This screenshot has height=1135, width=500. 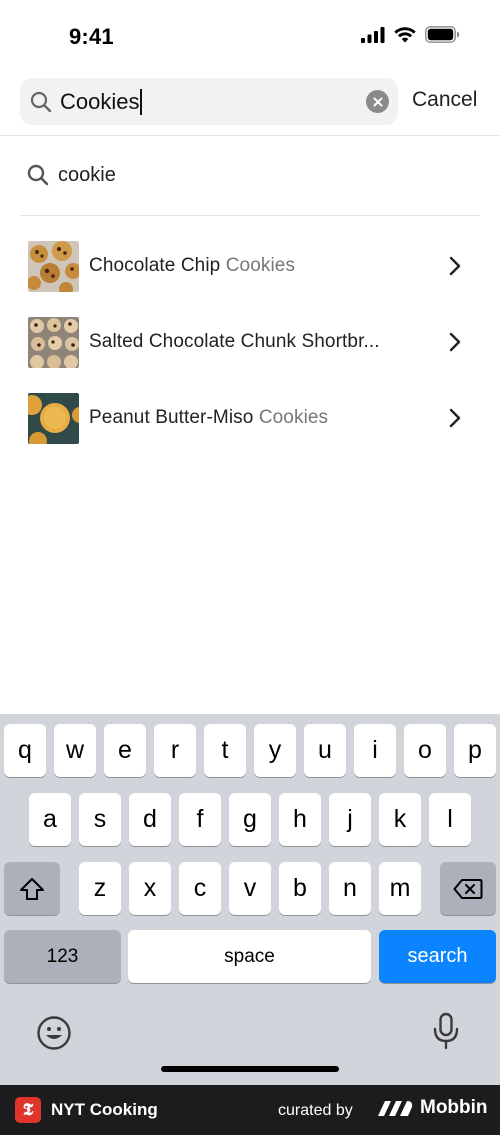 What do you see at coordinates (450, 819) in the screenshot?
I see `key-l: l` at bounding box center [450, 819].